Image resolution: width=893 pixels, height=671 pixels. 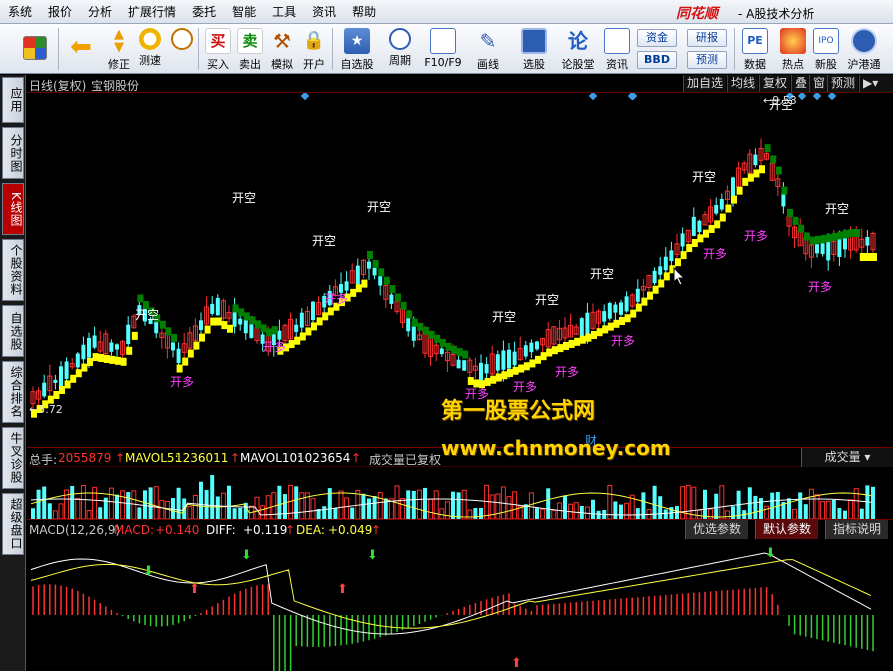 I want to click on window-button: 窗, so click(x=819, y=83).